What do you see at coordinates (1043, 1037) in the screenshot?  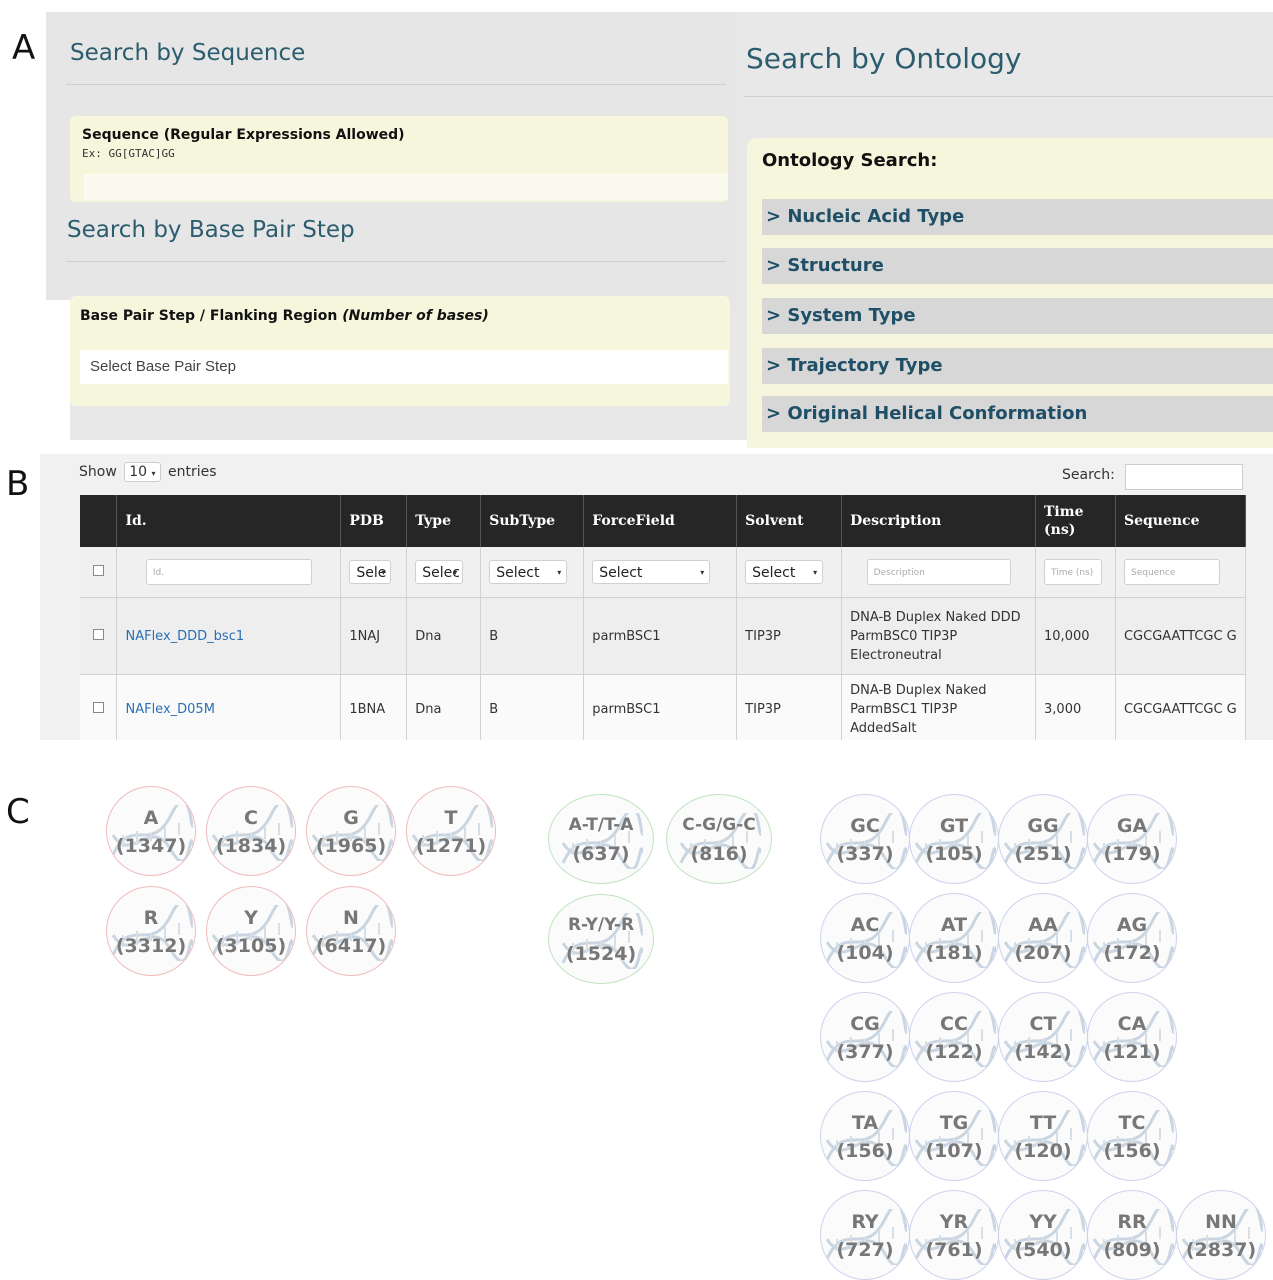 I see `base-count-badge: CT (142)` at bounding box center [1043, 1037].